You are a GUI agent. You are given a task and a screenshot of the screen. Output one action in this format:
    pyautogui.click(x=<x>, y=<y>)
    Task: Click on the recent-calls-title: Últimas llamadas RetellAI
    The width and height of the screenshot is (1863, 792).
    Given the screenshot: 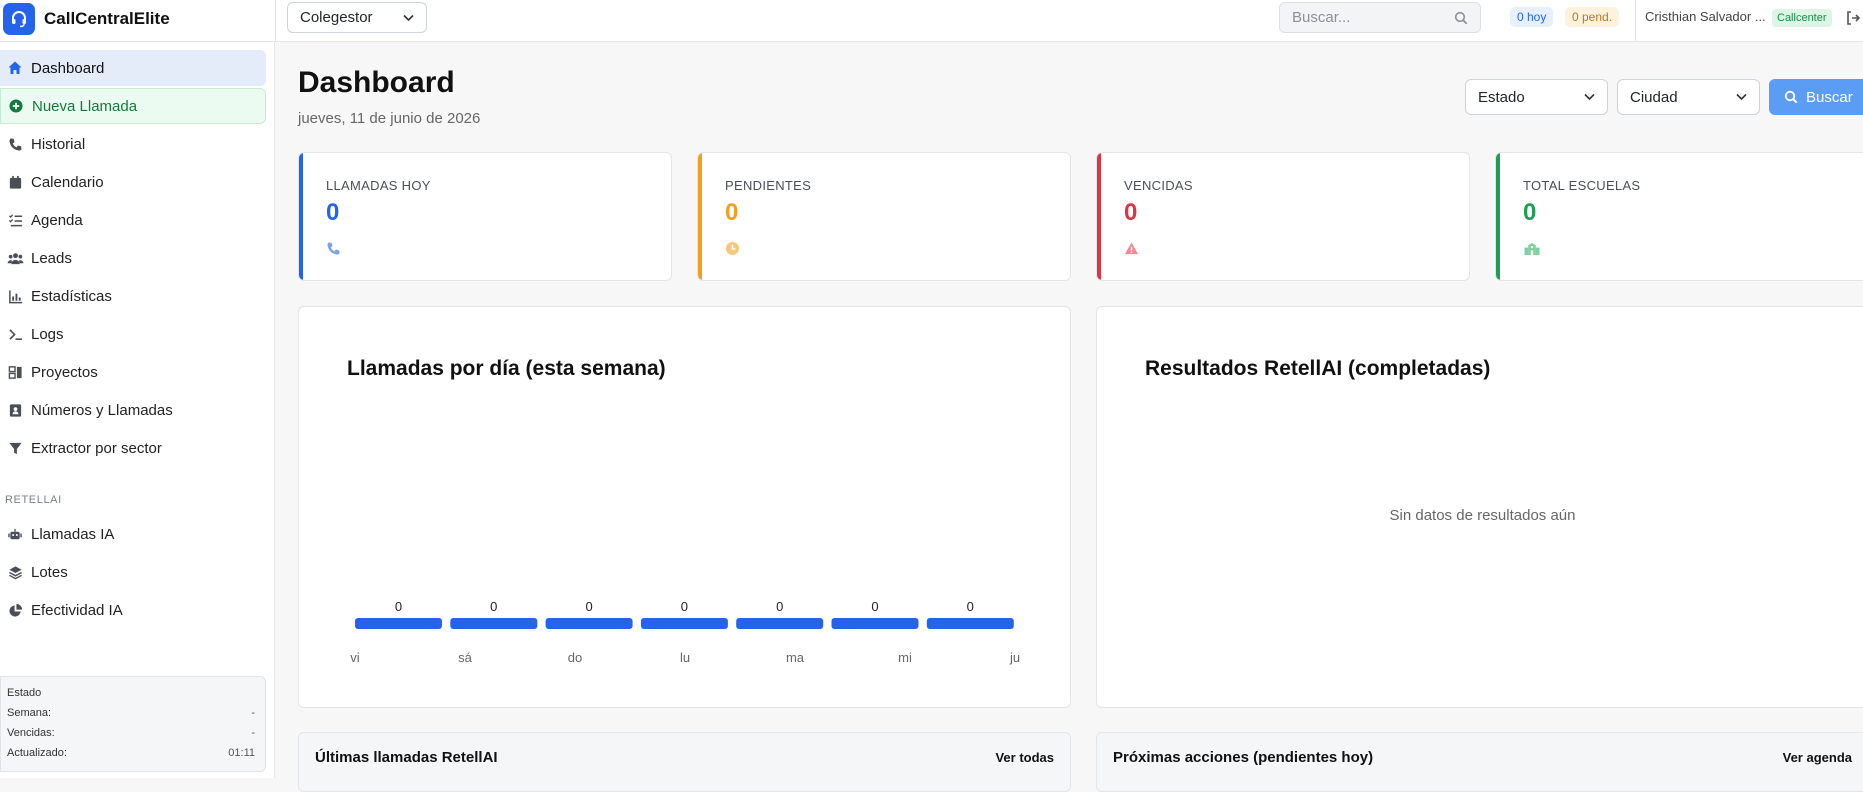 What is the action you would take?
    pyautogui.click(x=406, y=757)
    